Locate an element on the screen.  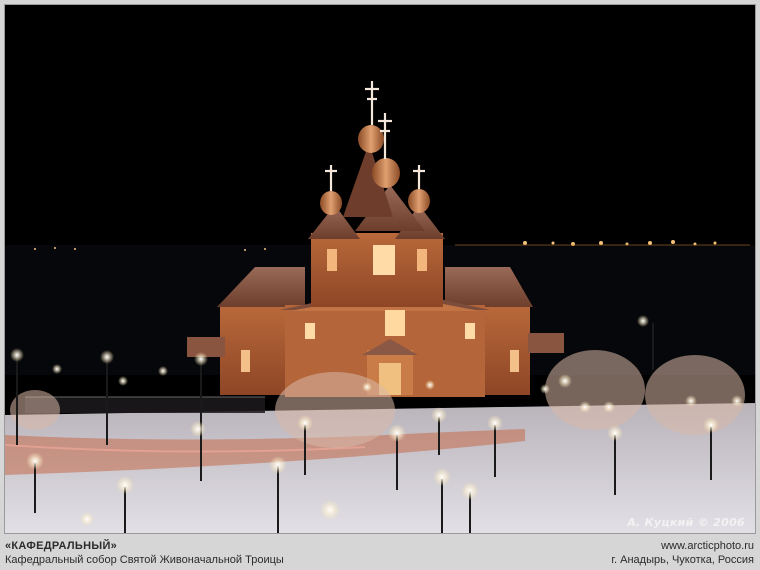
photo-location: г. Анадырь, Чукотка, Россия is located at coordinates (682, 560).